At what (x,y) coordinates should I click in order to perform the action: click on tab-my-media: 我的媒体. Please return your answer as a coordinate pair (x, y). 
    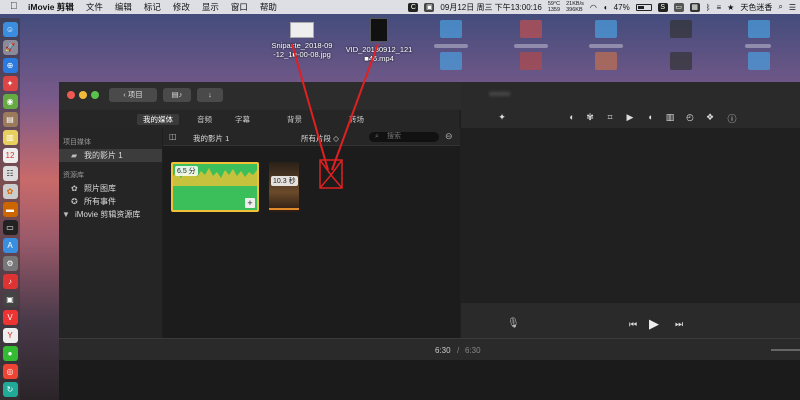
    Looking at the image, I should click on (158, 119).